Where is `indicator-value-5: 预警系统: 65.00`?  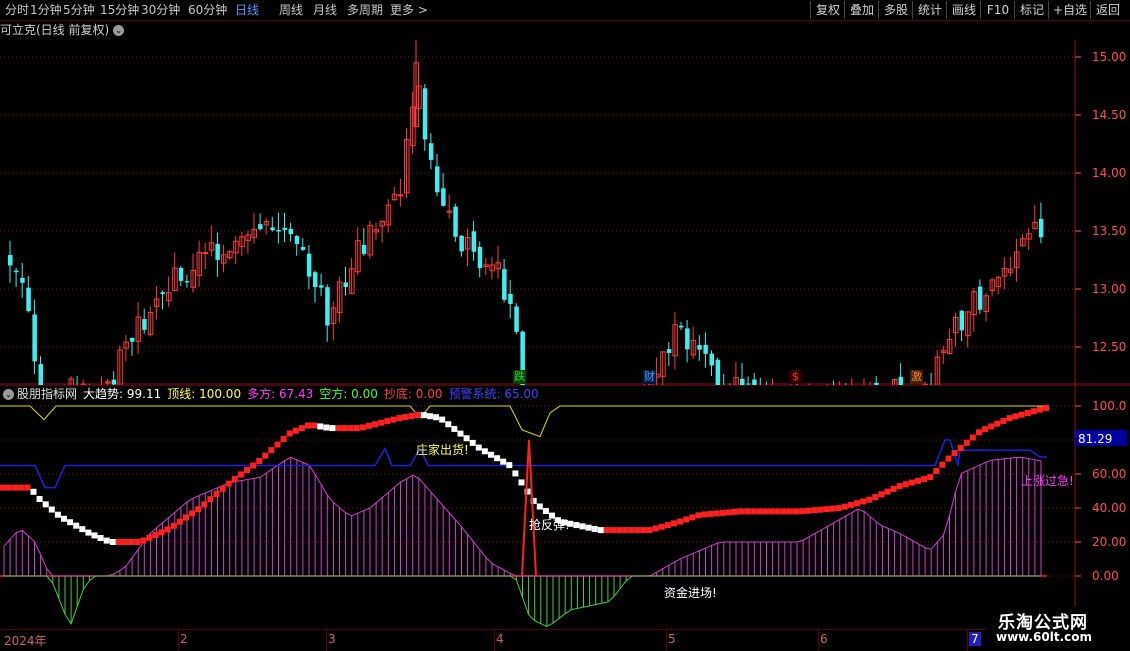 indicator-value-5: 预警系统: 65.00 is located at coordinates (493, 394).